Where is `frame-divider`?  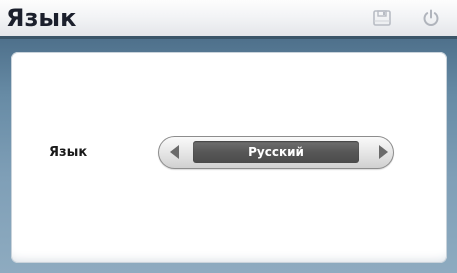 frame-divider is located at coordinates (228, 37).